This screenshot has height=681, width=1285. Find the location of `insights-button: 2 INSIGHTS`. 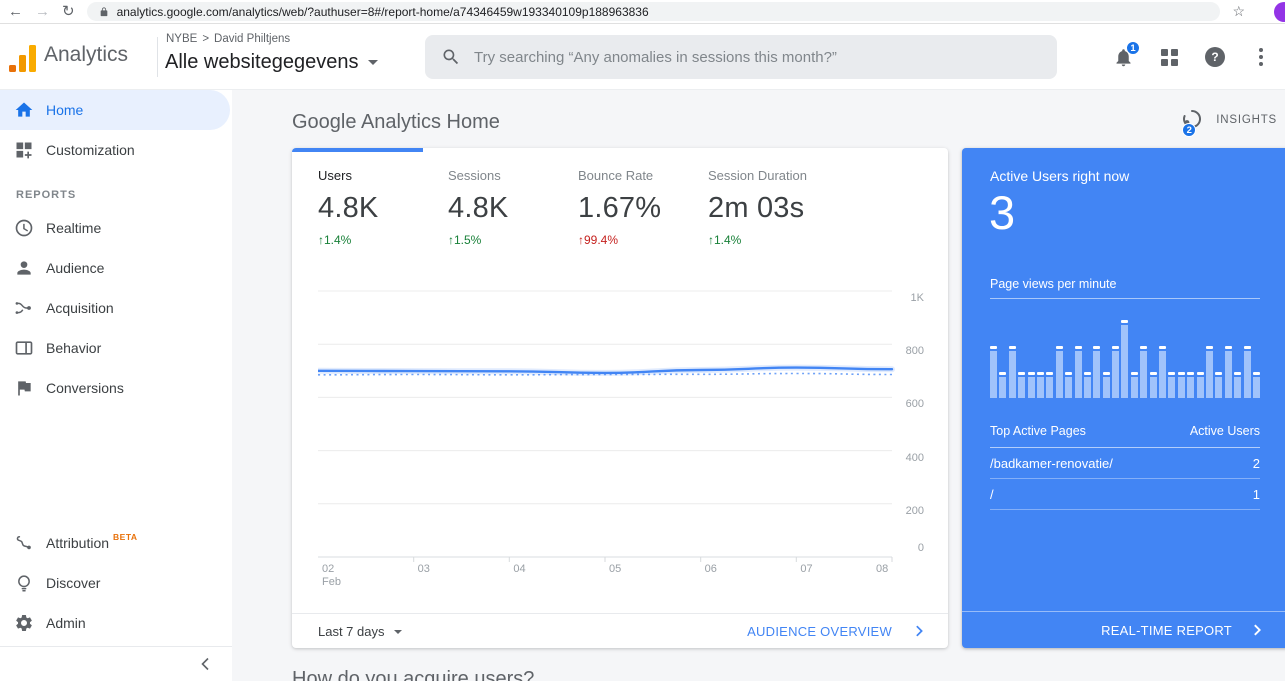

insights-button: 2 INSIGHTS is located at coordinates (1228, 122).